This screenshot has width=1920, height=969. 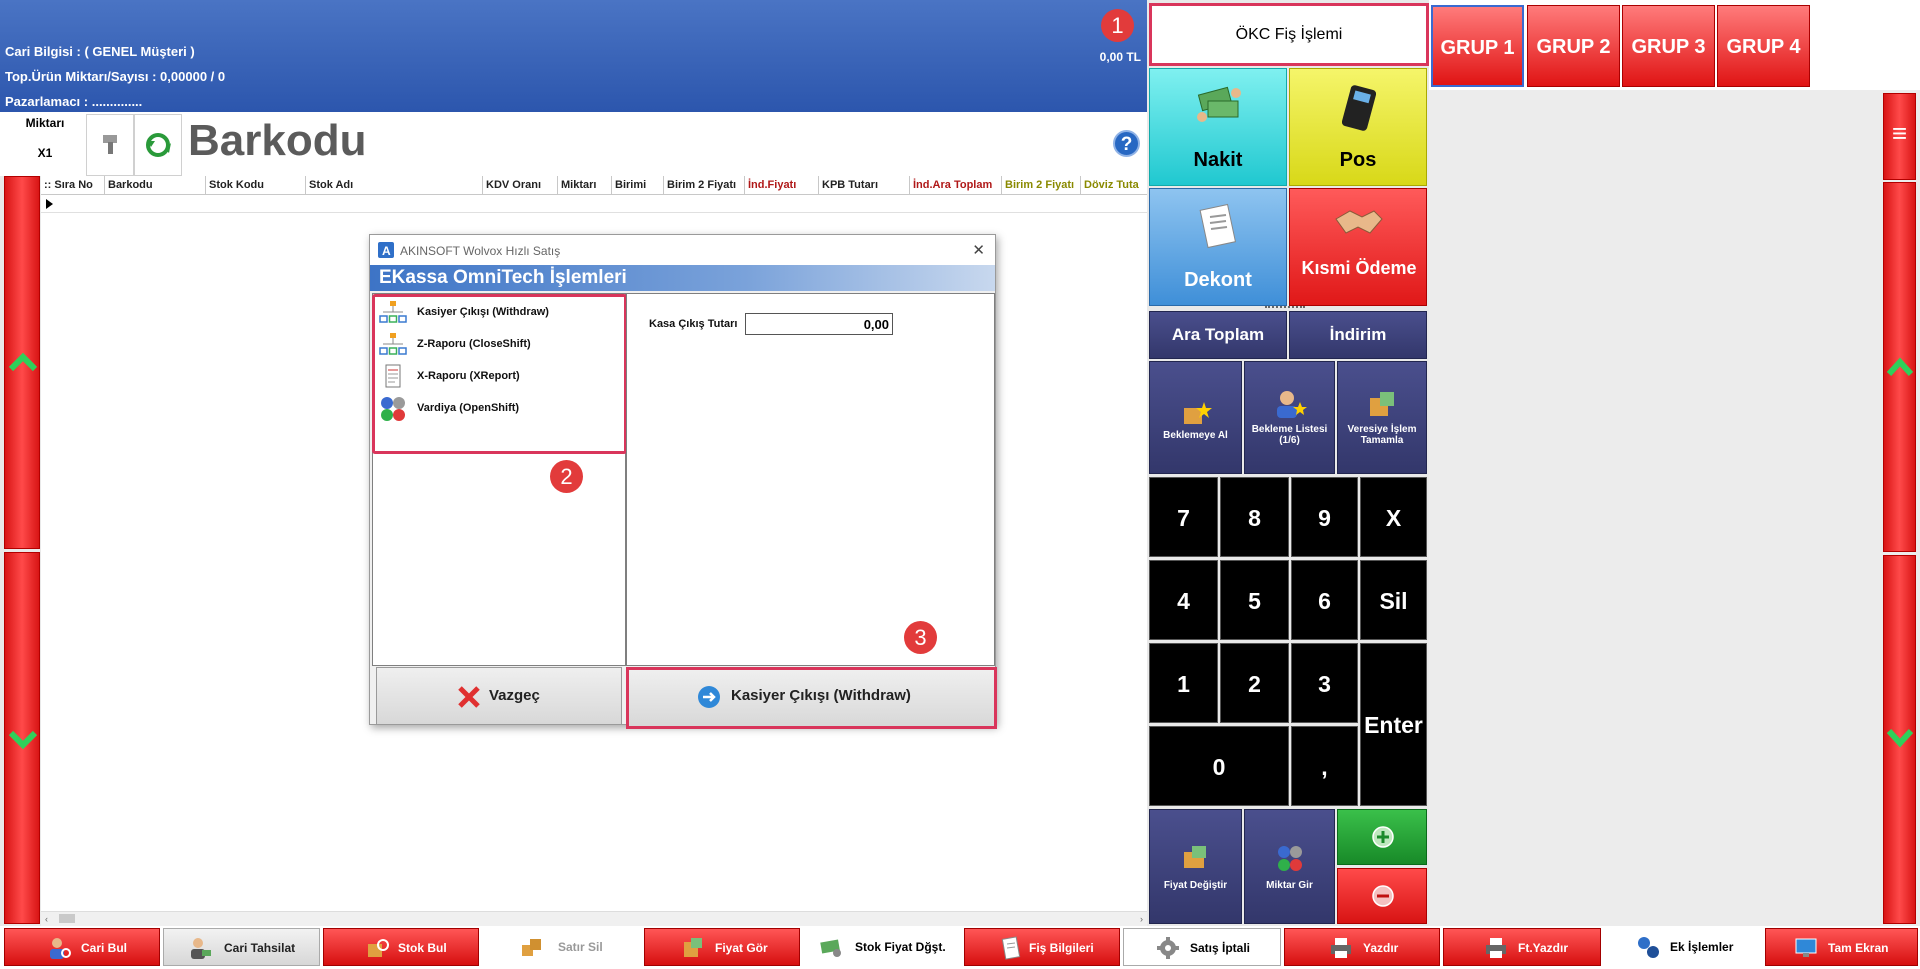 I want to click on cari-bul-label: Cari Bul, so click(x=104, y=948).